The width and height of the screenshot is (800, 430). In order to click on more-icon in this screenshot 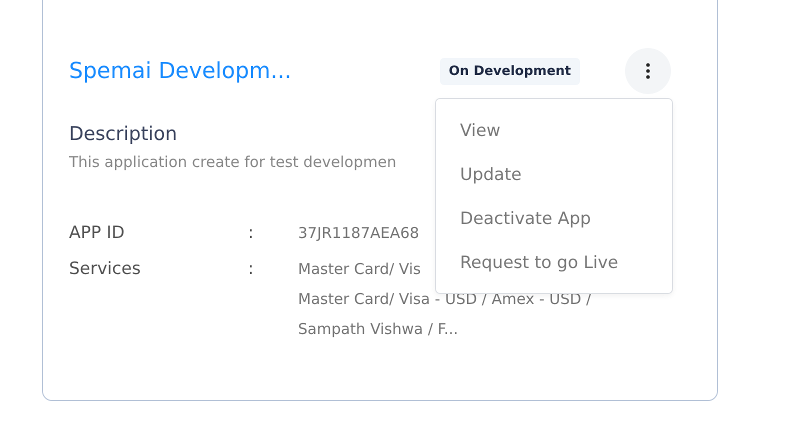, I will do `click(648, 71)`.